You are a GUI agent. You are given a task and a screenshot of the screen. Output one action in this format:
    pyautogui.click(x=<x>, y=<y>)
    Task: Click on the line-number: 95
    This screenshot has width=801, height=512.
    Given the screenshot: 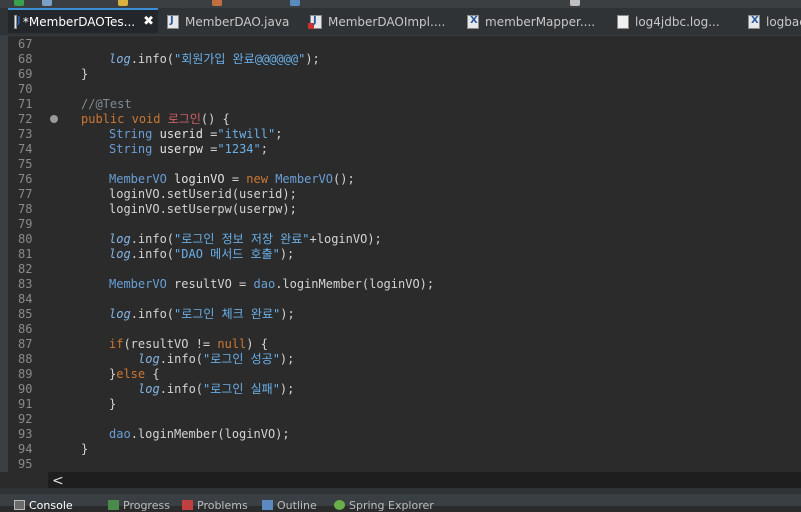 What is the action you would take?
    pyautogui.click(x=25, y=464)
    